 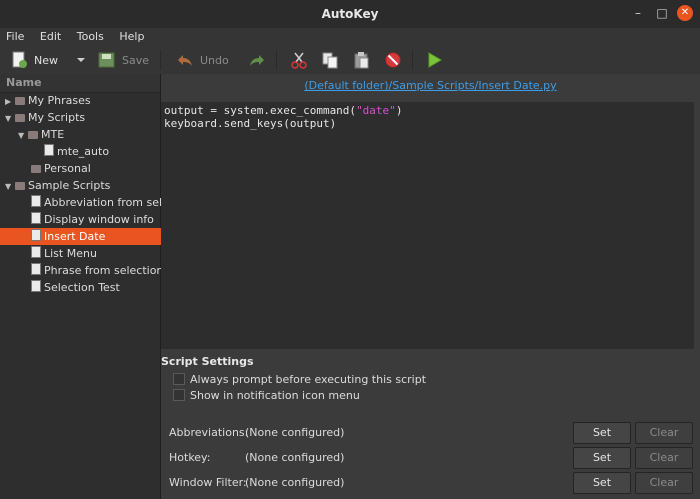 What do you see at coordinates (209, 432) in the screenshot?
I see `abbreviations-label: Abbreviations:` at bounding box center [209, 432].